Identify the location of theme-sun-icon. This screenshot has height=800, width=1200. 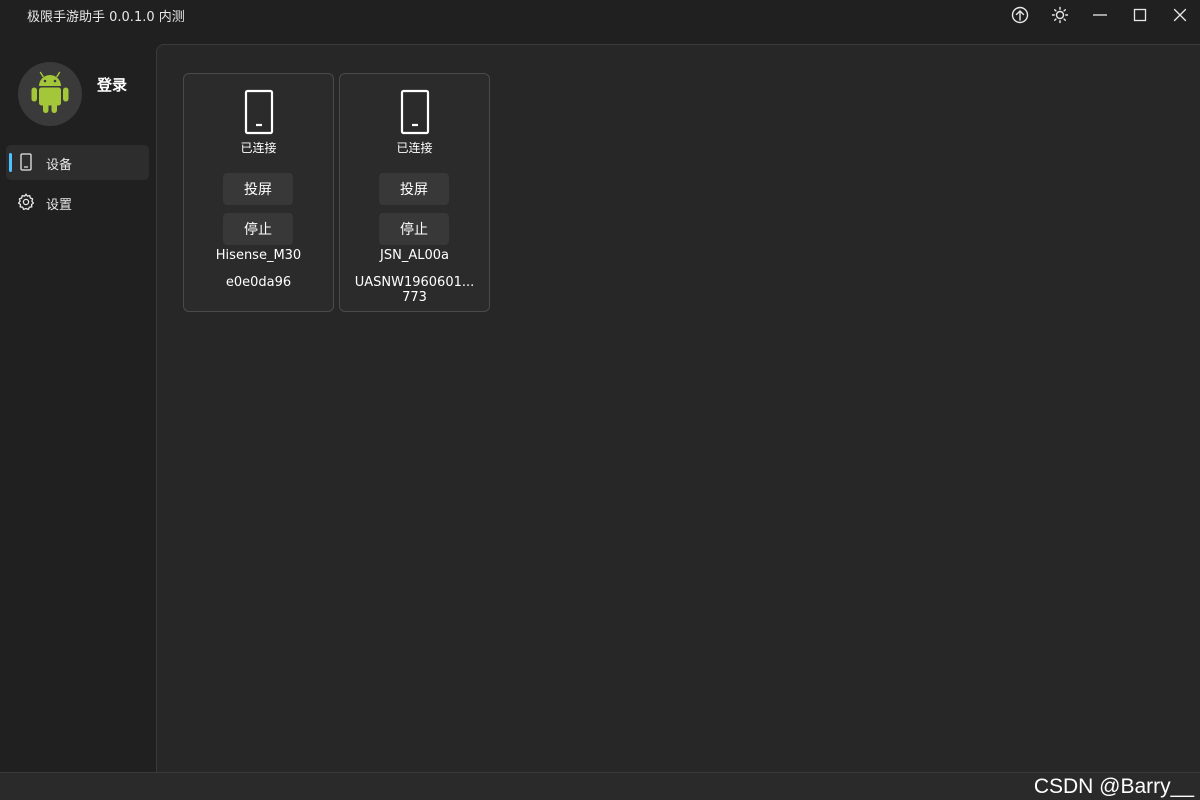
(1060, 15).